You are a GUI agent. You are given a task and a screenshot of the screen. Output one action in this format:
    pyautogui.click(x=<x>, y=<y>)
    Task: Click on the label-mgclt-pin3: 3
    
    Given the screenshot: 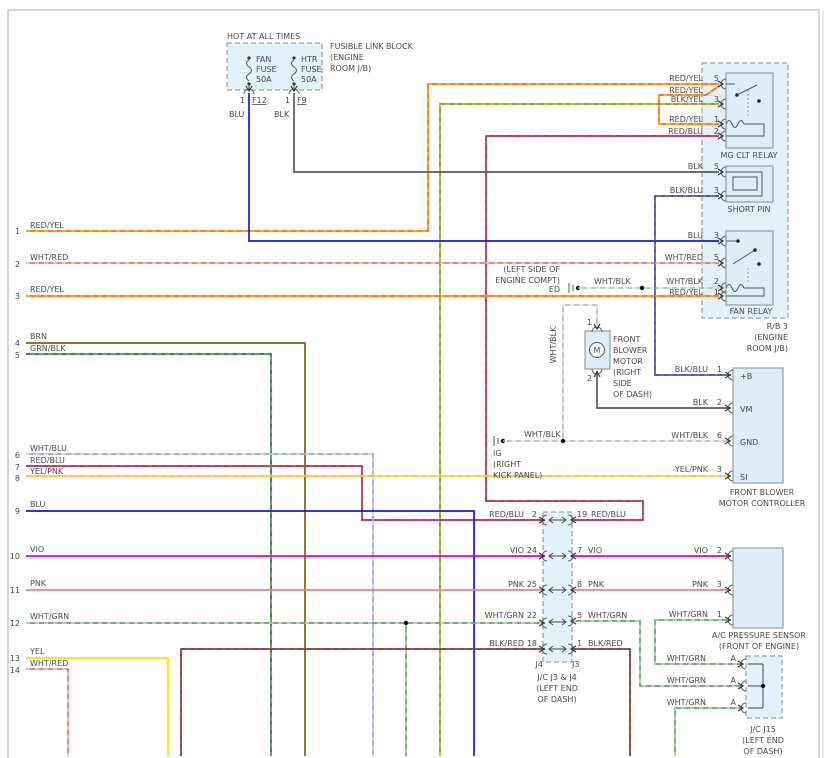 What is the action you would take?
    pyautogui.click(x=716, y=99)
    